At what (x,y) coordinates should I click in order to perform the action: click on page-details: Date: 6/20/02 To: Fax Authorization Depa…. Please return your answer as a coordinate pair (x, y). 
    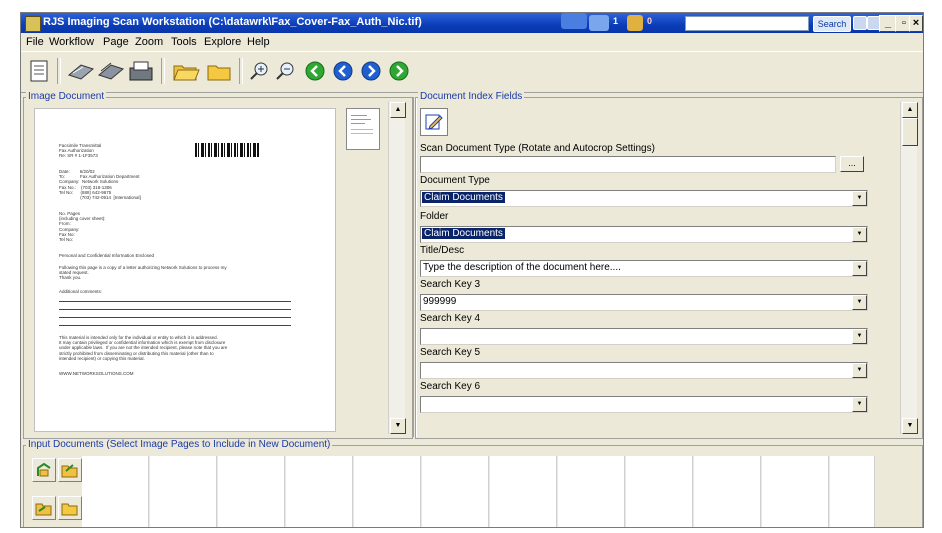
    Looking at the image, I should click on (100, 185).